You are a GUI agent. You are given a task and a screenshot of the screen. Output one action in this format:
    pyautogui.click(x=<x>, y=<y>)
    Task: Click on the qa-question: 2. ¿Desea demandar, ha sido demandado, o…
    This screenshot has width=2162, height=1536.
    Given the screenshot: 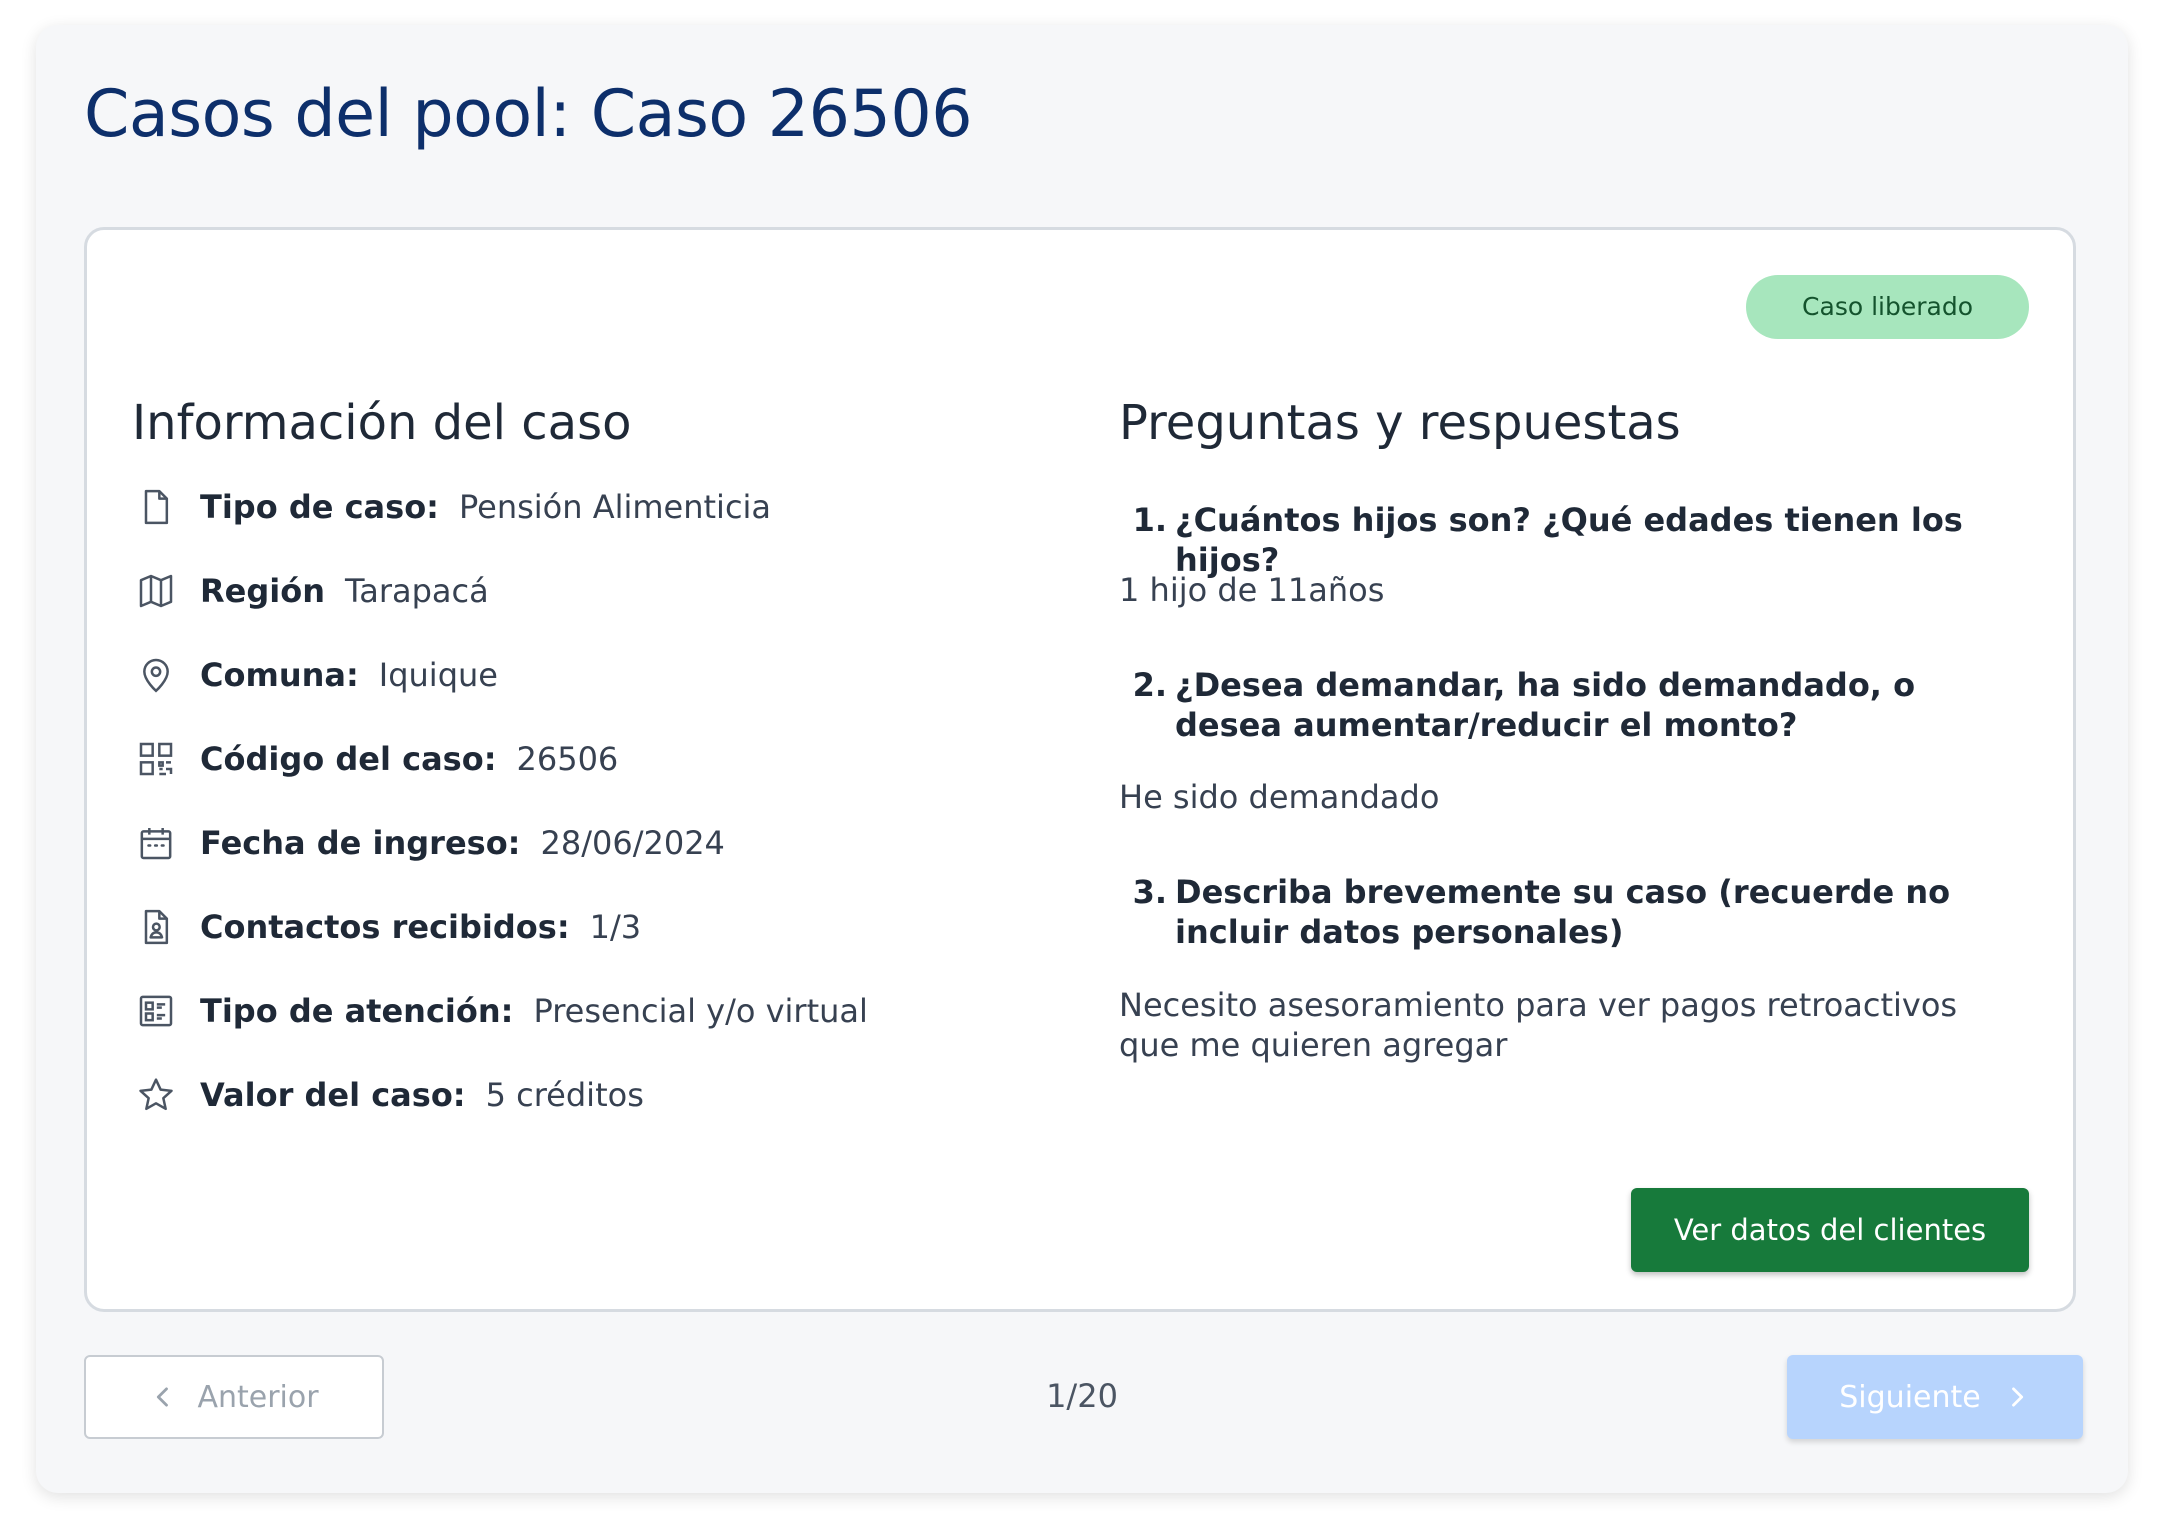 What is the action you would take?
    pyautogui.click(x=1559, y=705)
    